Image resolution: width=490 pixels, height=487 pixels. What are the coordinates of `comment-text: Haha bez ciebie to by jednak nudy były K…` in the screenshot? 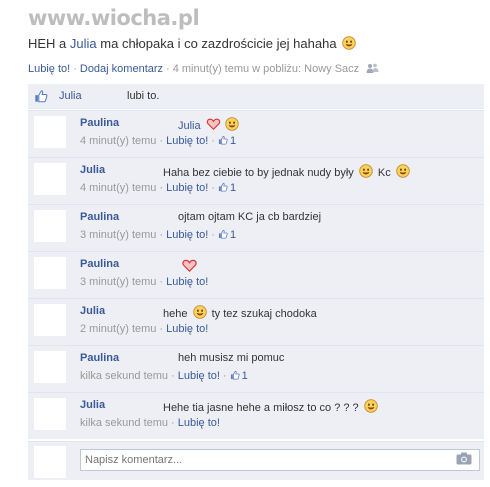 It's located at (287, 171).